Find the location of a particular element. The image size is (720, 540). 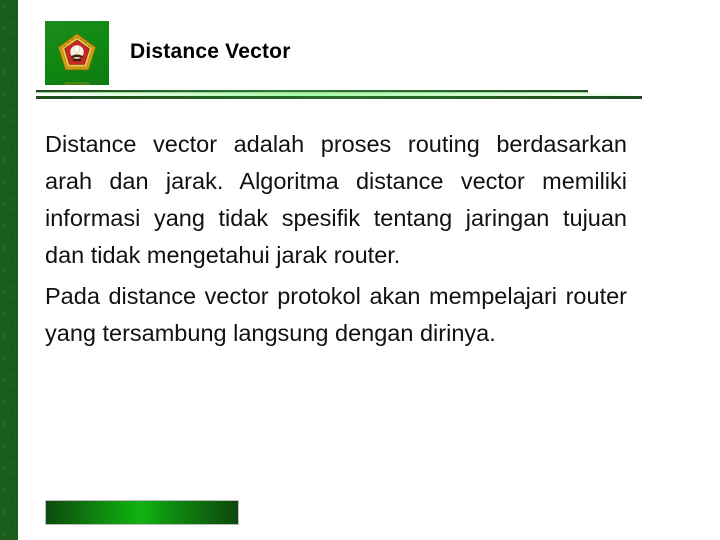

left-accent-band is located at coordinates (9, 270).